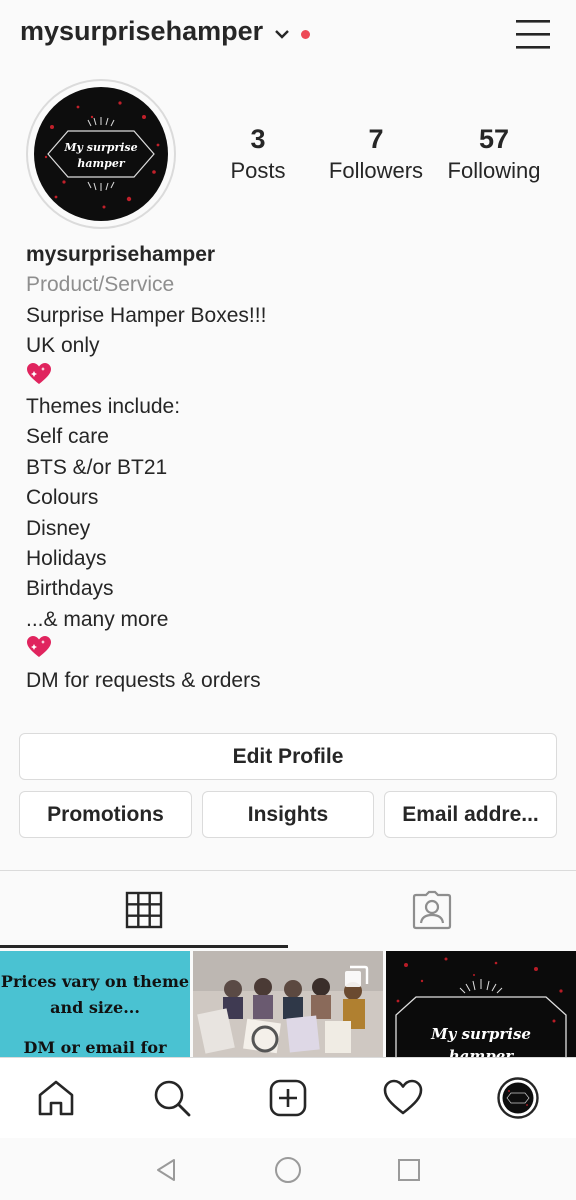 The height and width of the screenshot is (1200, 576). I want to click on avatar-text-line1: My surprise, so click(100, 147).